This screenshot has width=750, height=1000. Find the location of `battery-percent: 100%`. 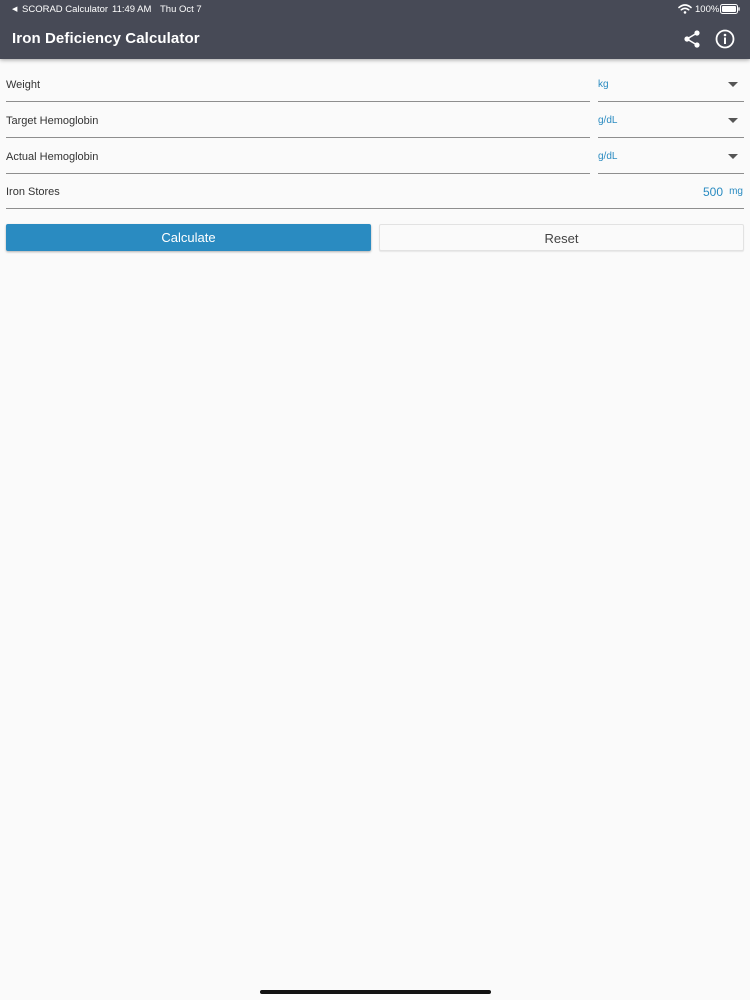

battery-percent: 100% is located at coordinates (707, 9).